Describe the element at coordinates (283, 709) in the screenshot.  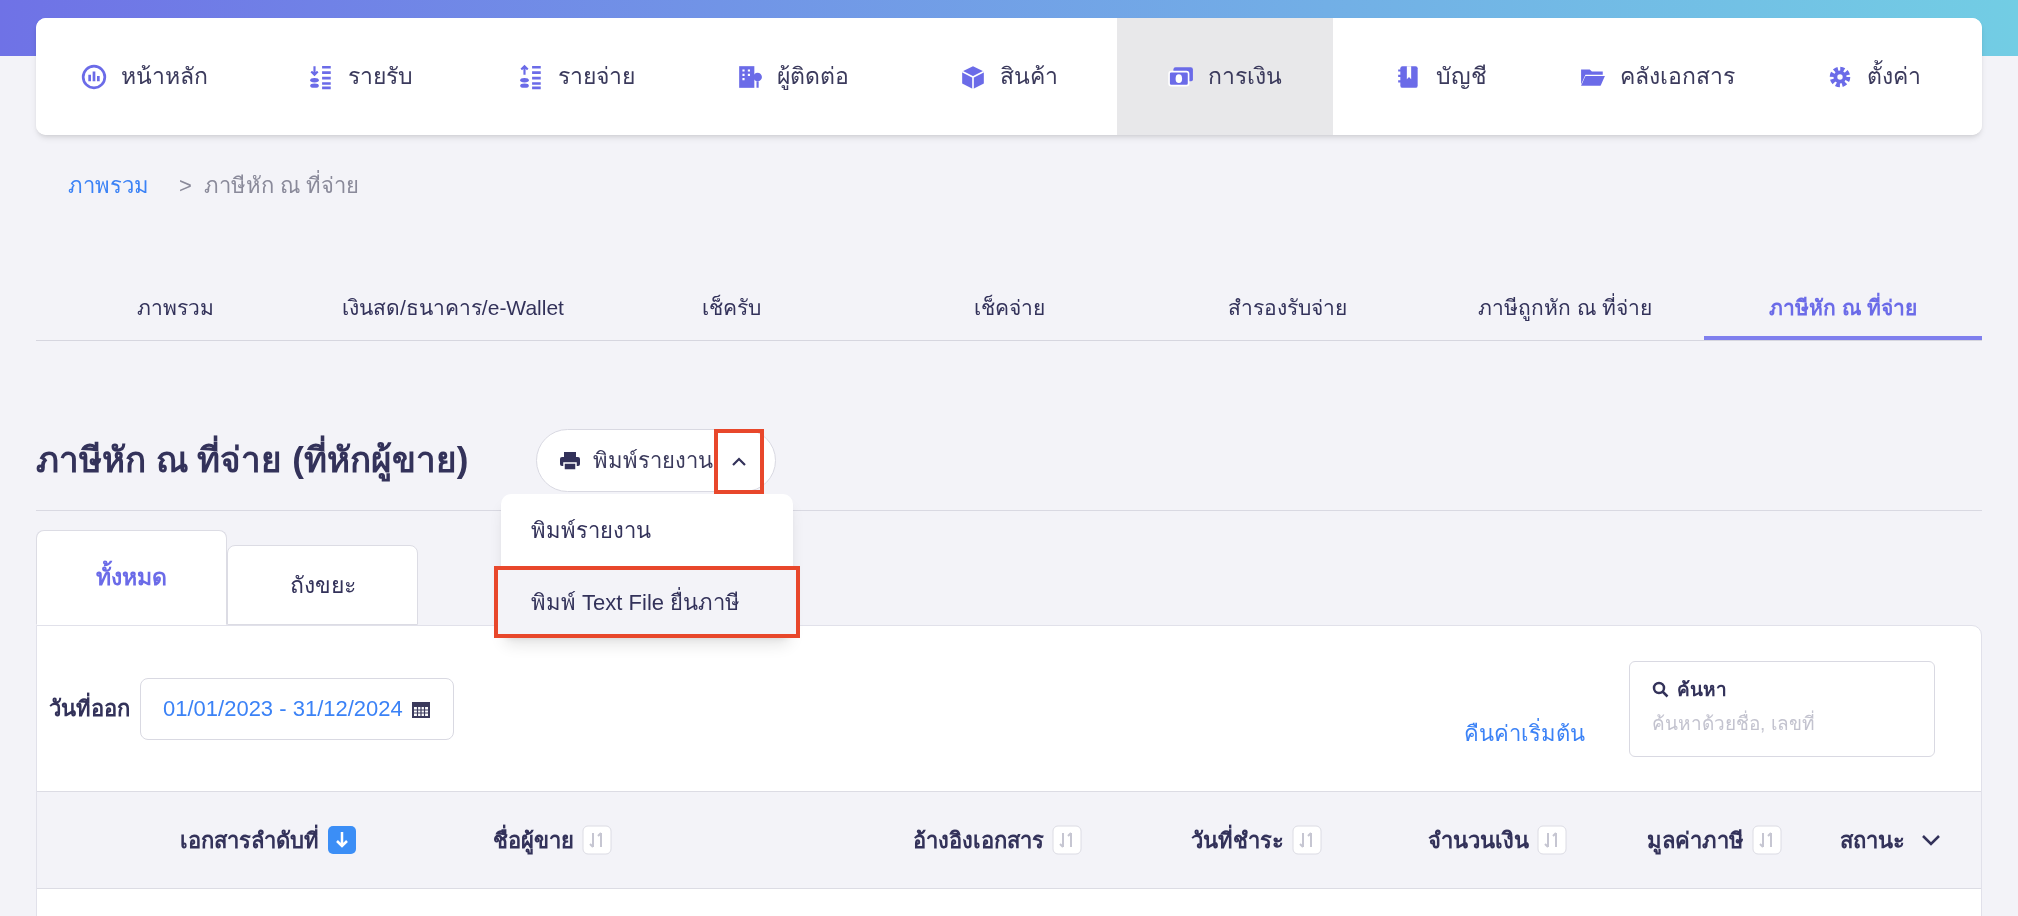
I see `date-range-value: 01/01/2023 - 31/12/2024` at that location.